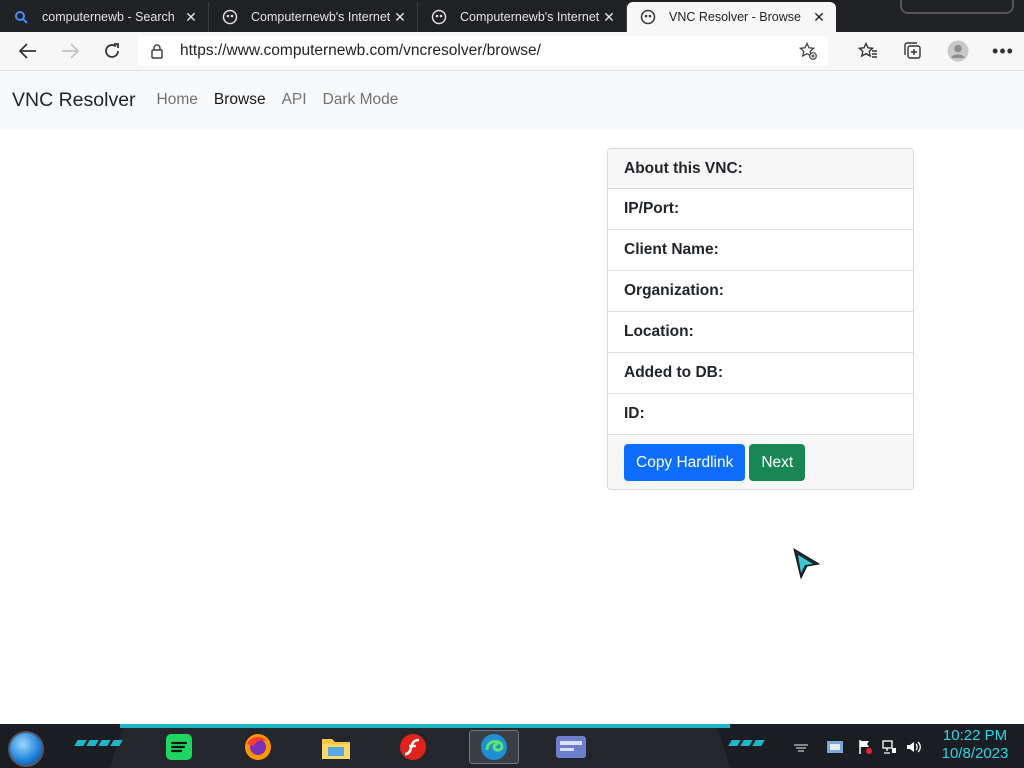 This screenshot has width=1024, height=768. What do you see at coordinates (808, 51) in the screenshot?
I see `add-favorite-icon` at bounding box center [808, 51].